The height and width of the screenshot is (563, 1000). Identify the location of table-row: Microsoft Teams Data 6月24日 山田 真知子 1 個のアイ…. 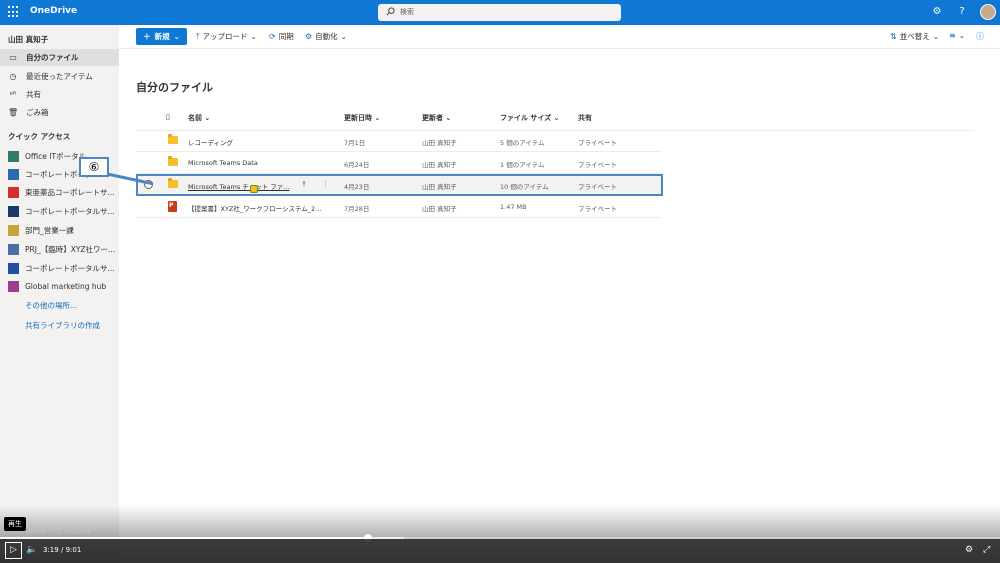
(399, 163).